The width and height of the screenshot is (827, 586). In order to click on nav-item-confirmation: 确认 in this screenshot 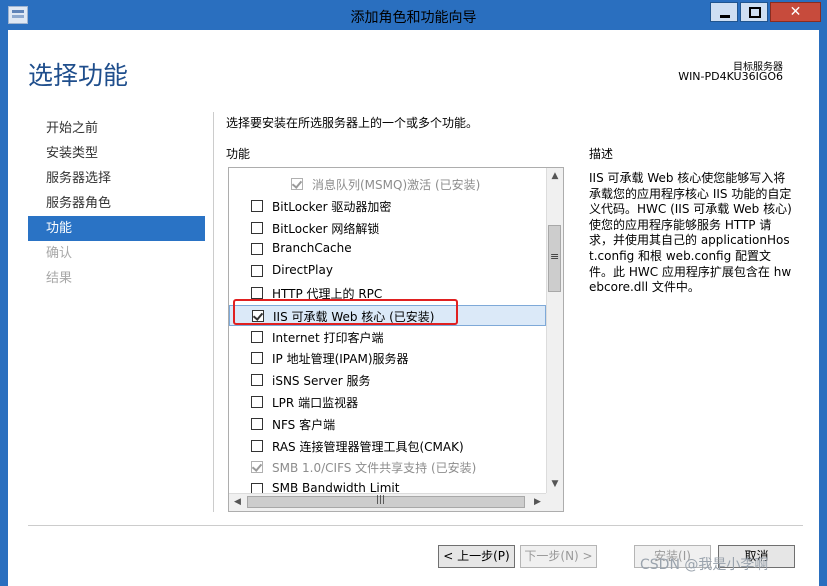, I will do `click(59, 253)`.